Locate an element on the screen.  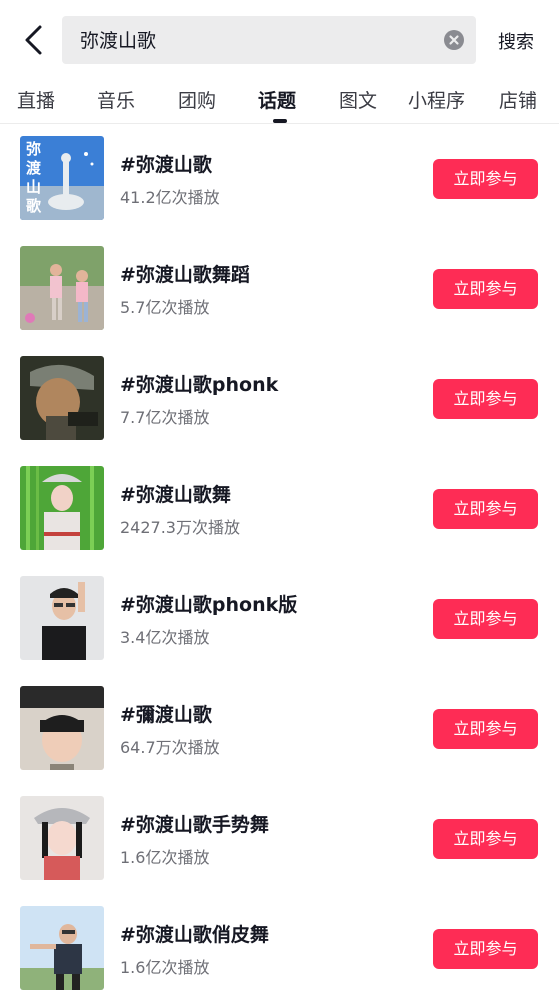
active-tab-indicator is located at coordinates (280, 121).